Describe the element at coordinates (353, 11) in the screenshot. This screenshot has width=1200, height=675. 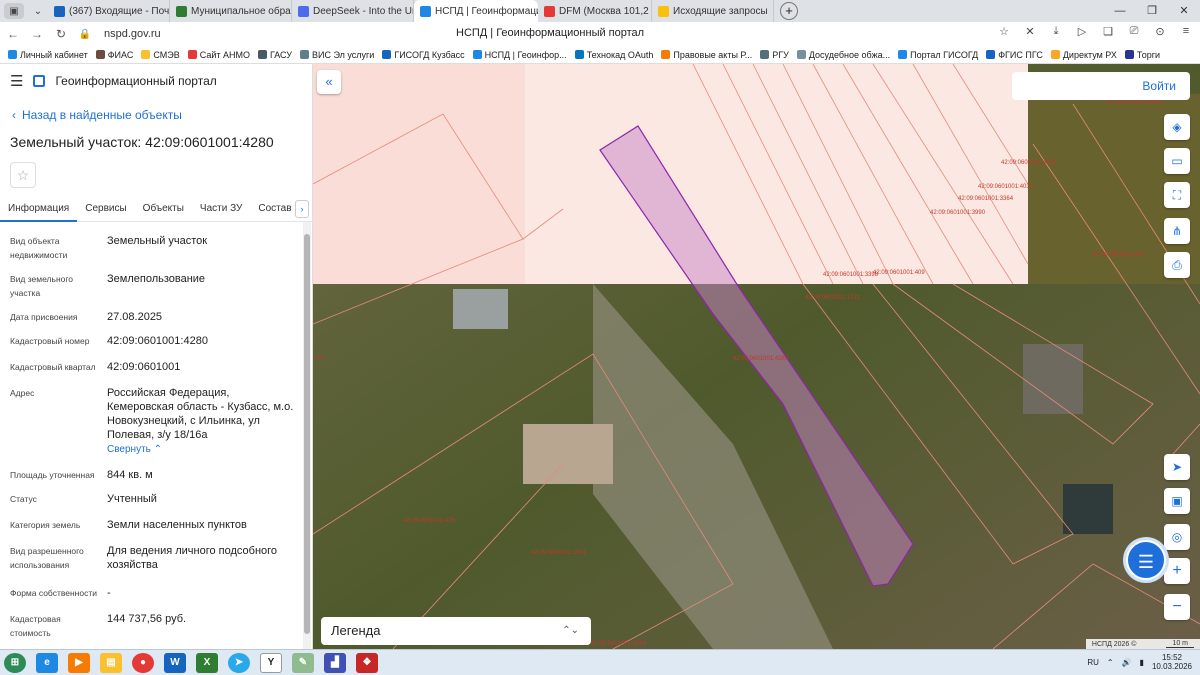
I see `browser-tab: DeepSeek - Into the Unkno` at that location.